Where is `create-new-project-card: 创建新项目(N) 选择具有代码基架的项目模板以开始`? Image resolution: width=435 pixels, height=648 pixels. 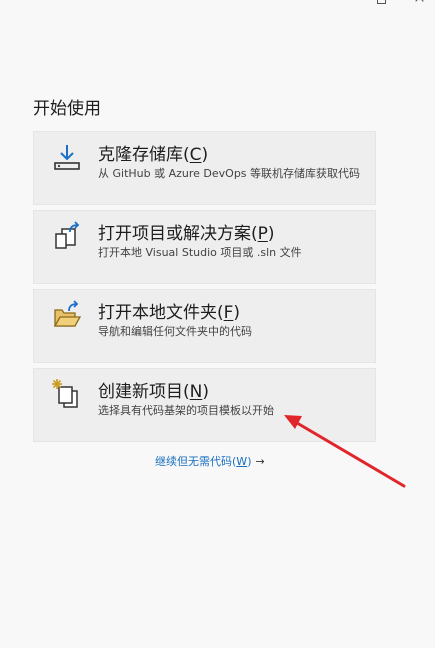 create-new-project-card: 创建新项目(N) 选择具有代码基架的项目模板以开始 is located at coordinates (204, 405).